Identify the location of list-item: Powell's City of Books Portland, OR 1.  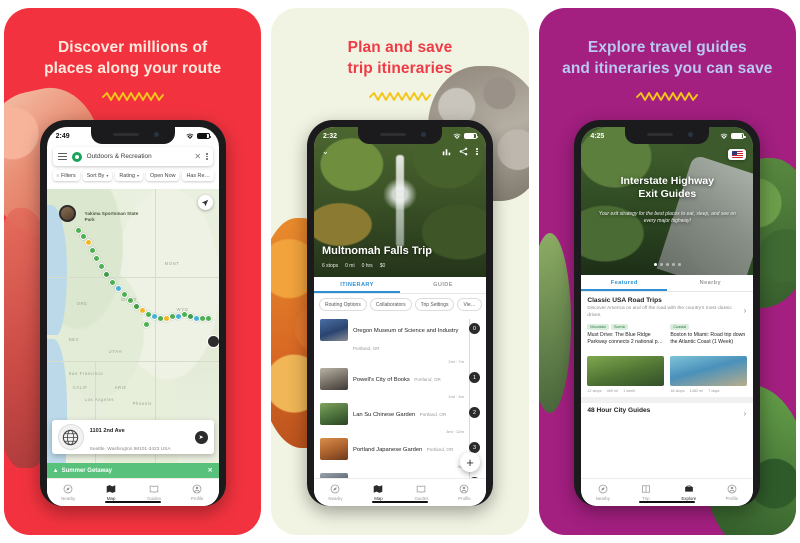
(400, 379).